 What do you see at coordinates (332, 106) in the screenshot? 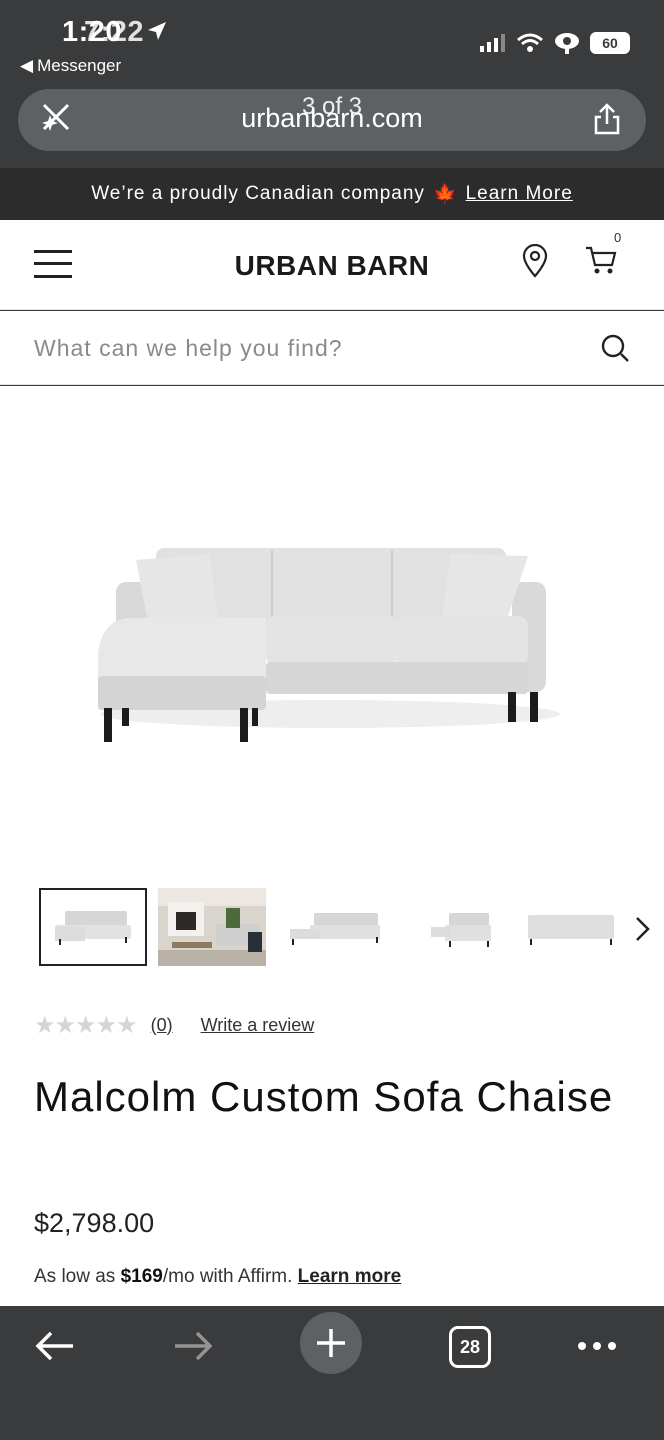
I see `find-in-page-count: 3 of 3` at bounding box center [332, 106].